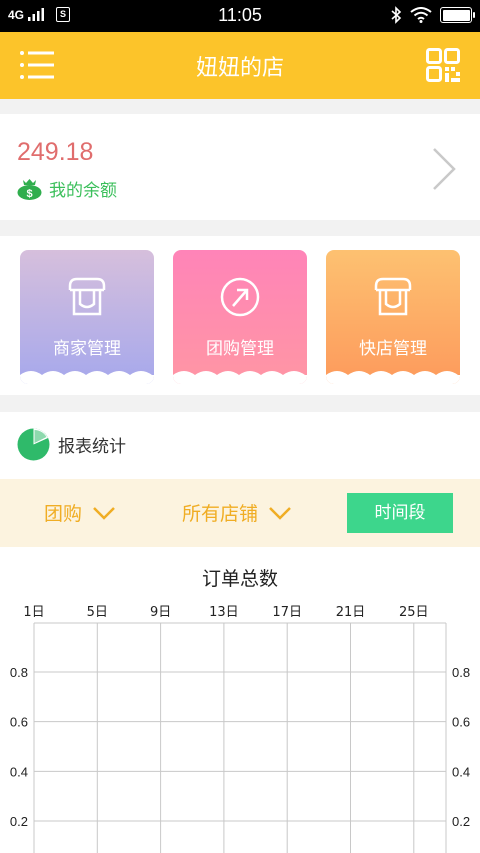 Image resolution: width=480 pixels, height=853 pixels. I want to click on x-tick-label: 17日, so click(287, 612).